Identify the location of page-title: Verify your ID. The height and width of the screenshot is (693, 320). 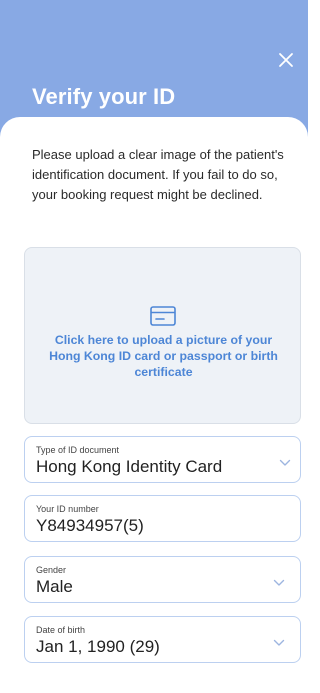
(104, 96).